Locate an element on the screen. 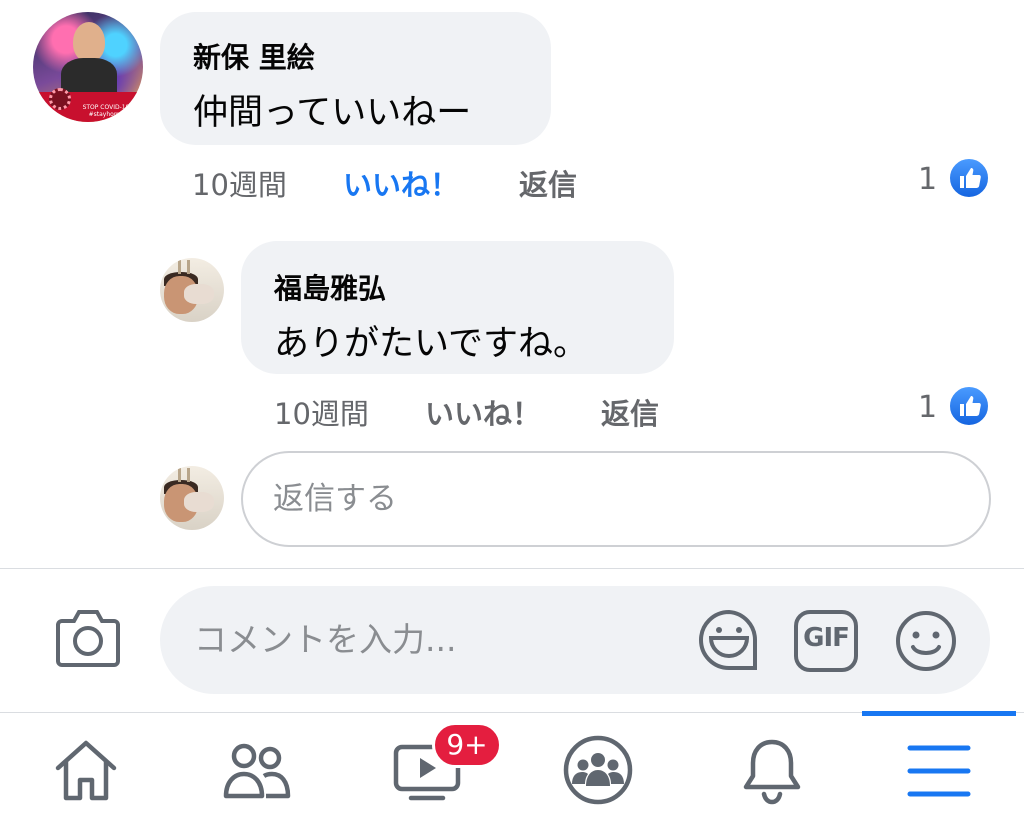 The image size is (1024, 831). comment-composer: GIF is located at coordinates (575, 640).